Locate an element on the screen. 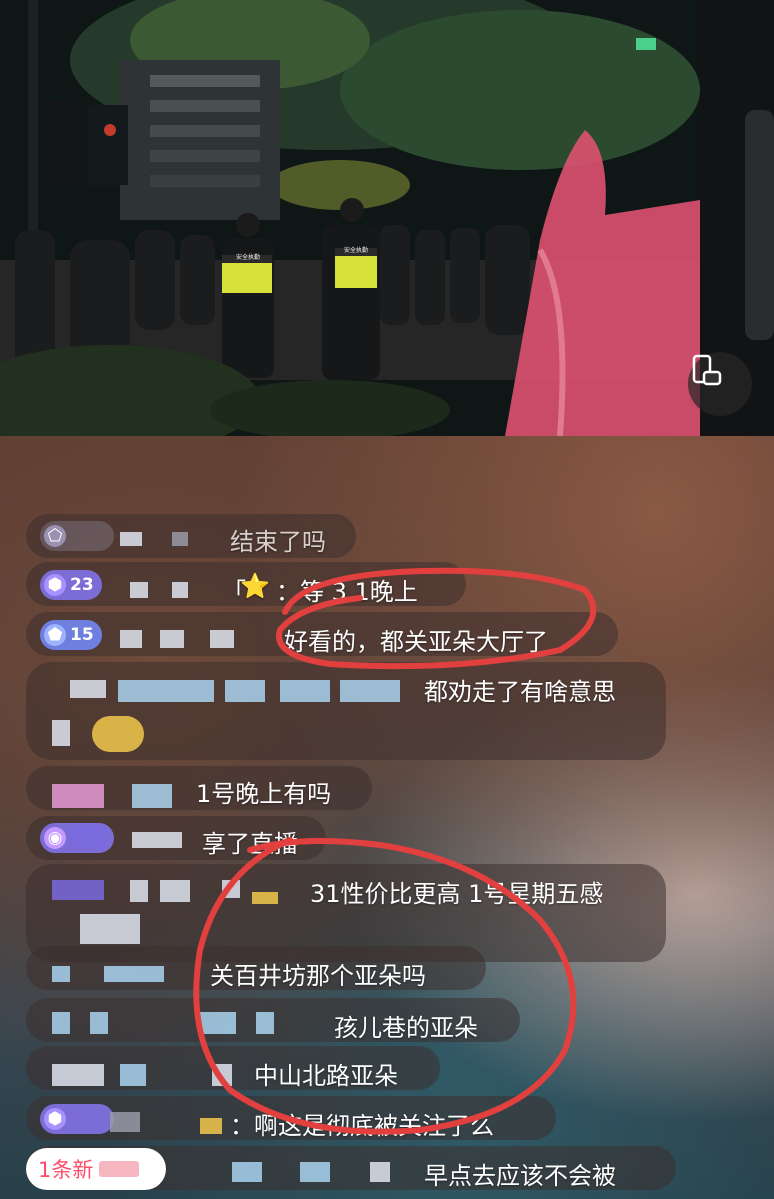 This screenshot has width=774, height=1199. comment-text: 好看的，都关亚朵大厅了 is located at coordinates (416, 642).